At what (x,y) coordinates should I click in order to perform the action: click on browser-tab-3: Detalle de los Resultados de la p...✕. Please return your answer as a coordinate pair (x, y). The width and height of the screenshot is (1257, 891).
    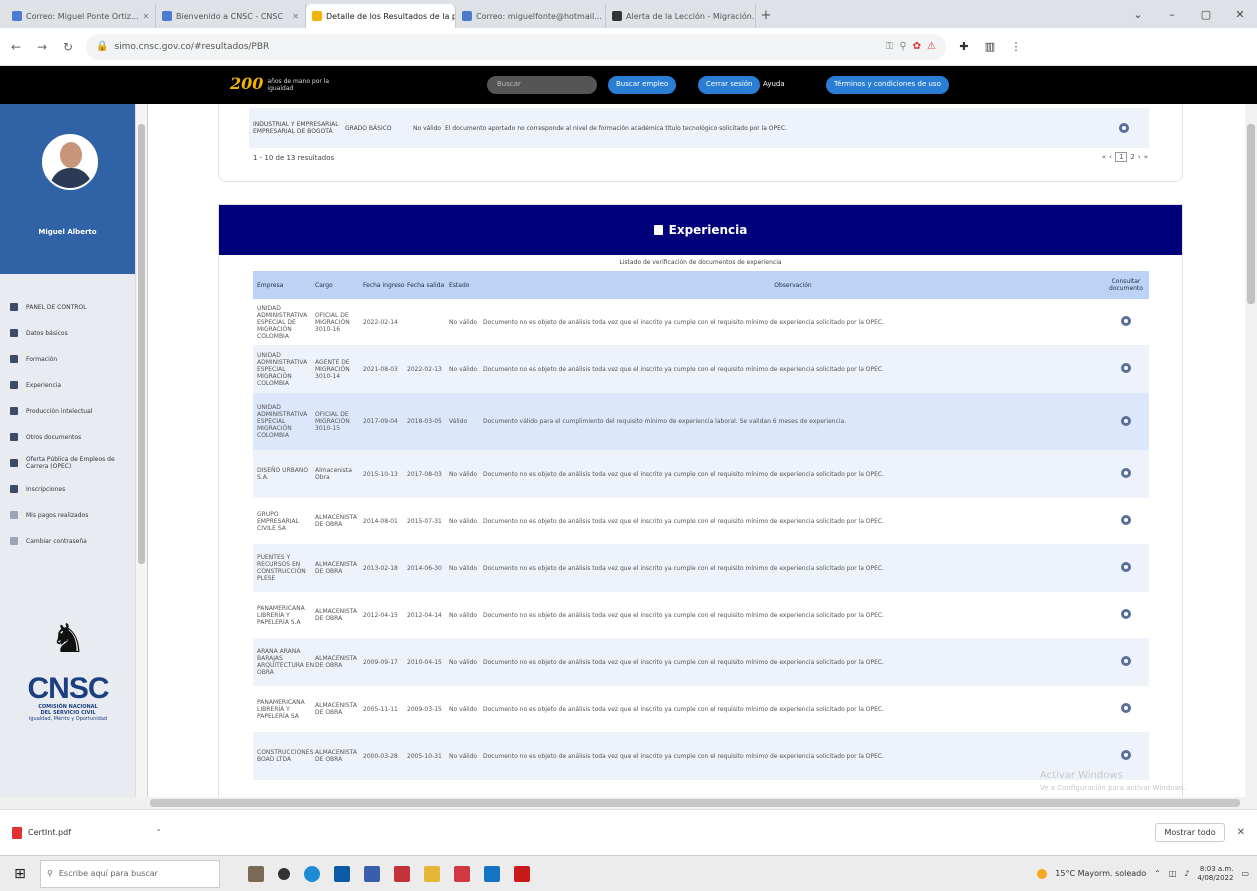
    Looking at the image, I should click on (381, 16).